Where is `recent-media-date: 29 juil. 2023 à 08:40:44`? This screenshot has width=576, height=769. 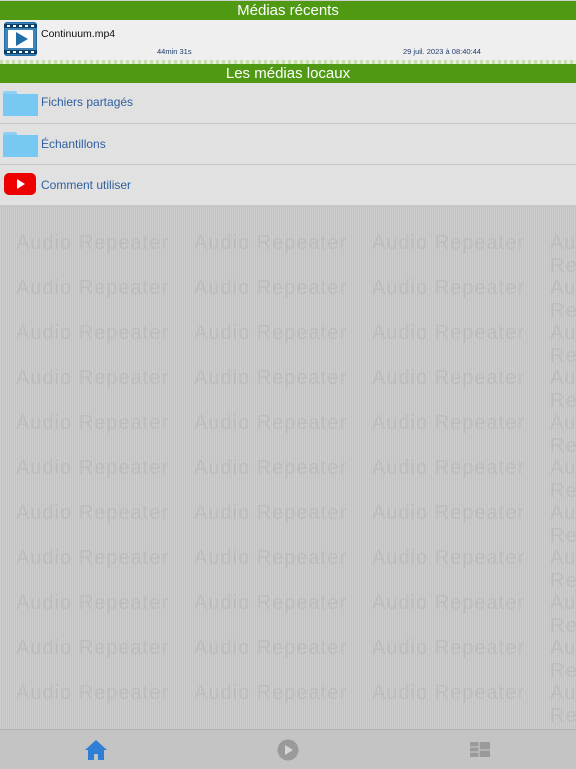 recent-media-date: 29 juil. 2023 à 08:40:44 is located at coordinates (442, 51).